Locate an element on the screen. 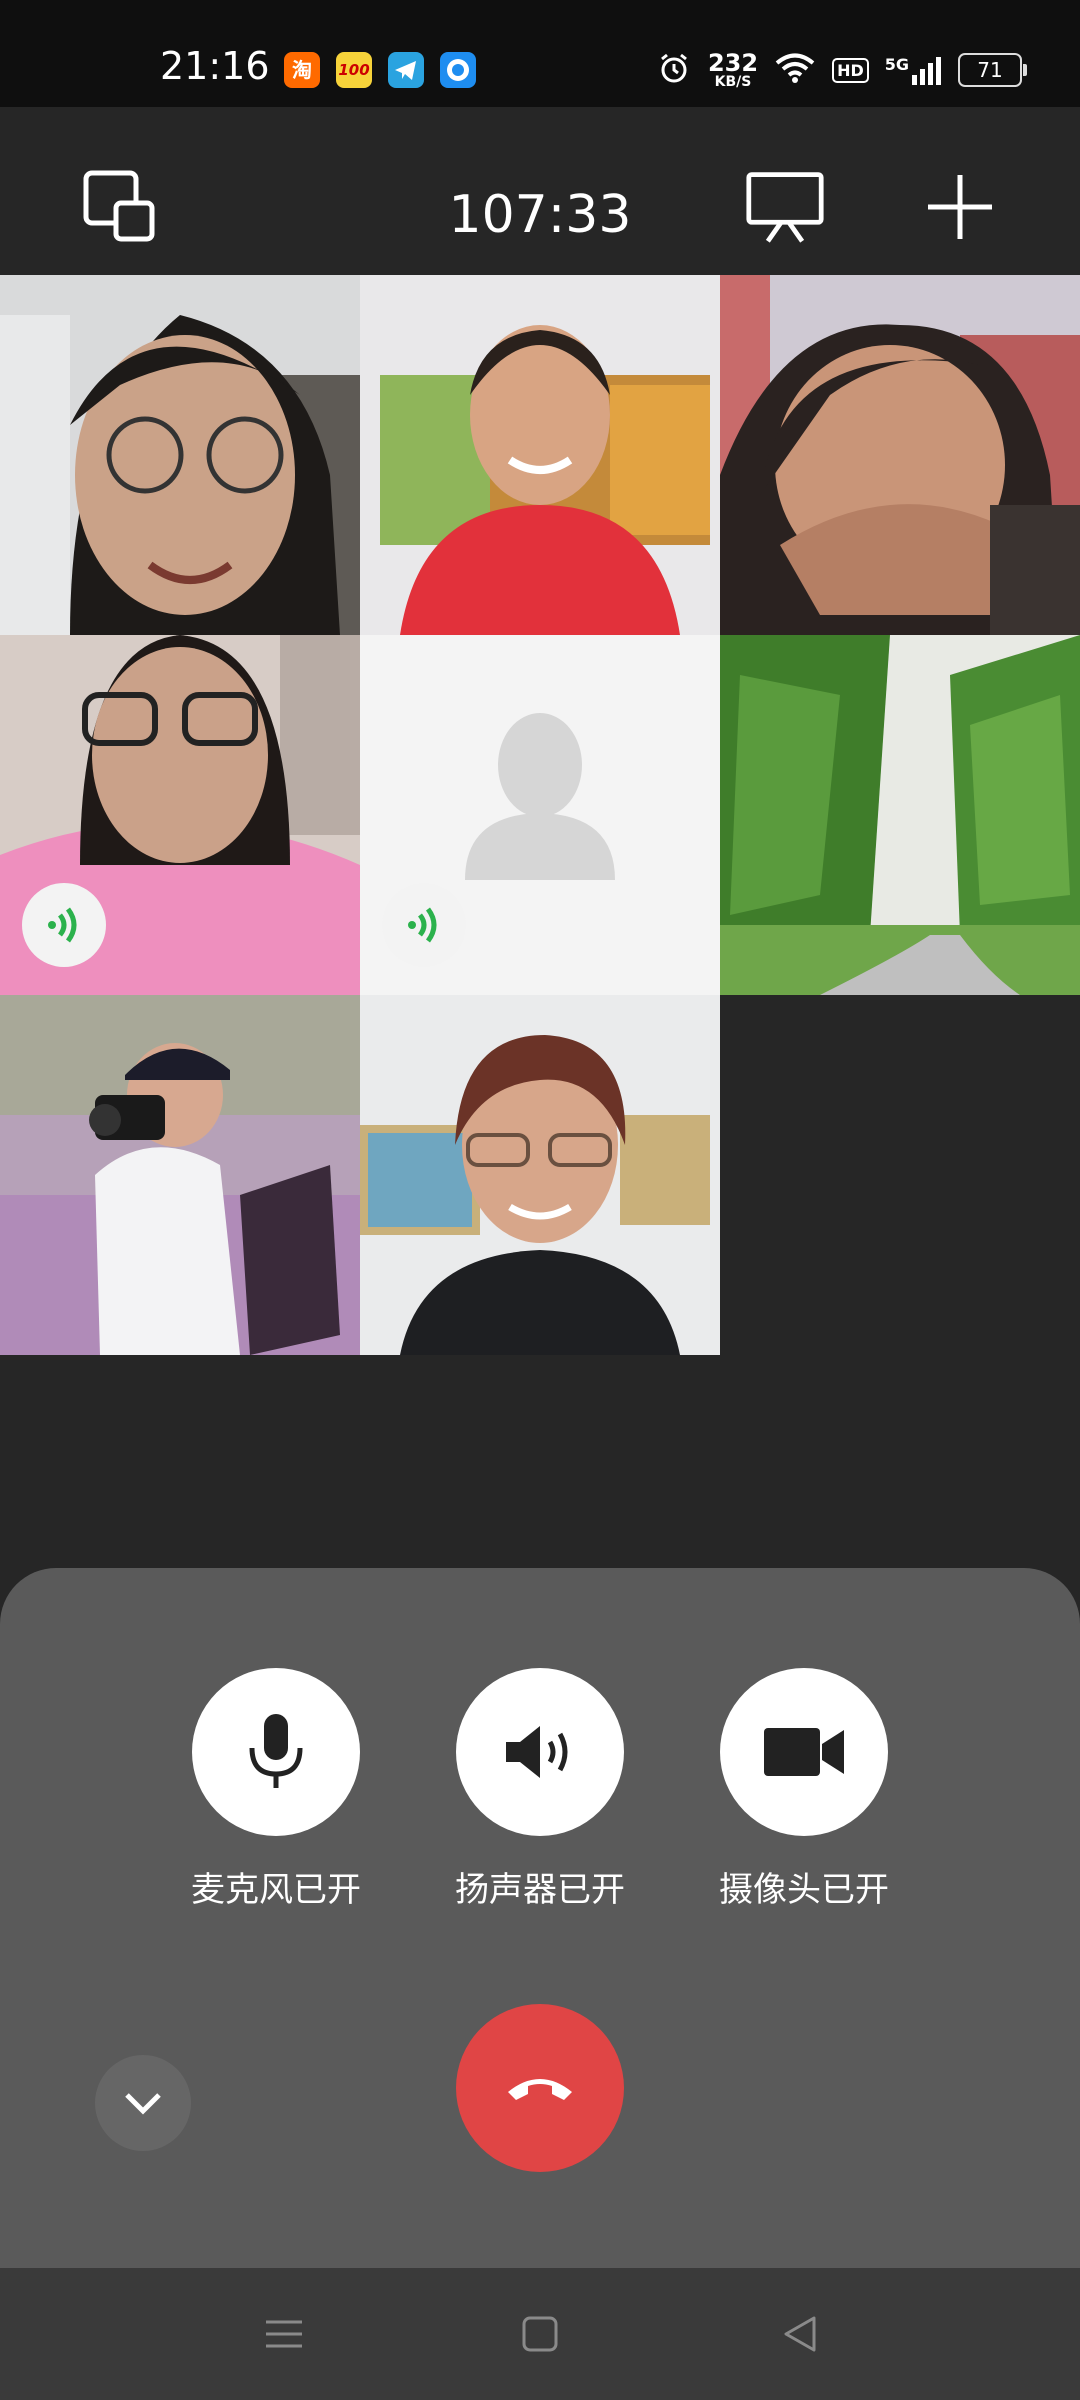 The width and height of the screenshot is (1080, 2400). browser-icon is located at coordinates (458, 70).